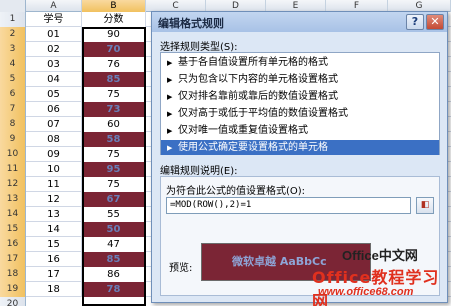  What do you see at coordinates (181, 268) in the screenshot?
I see `preview-label: 预览:` at bounding box center [181, 268].